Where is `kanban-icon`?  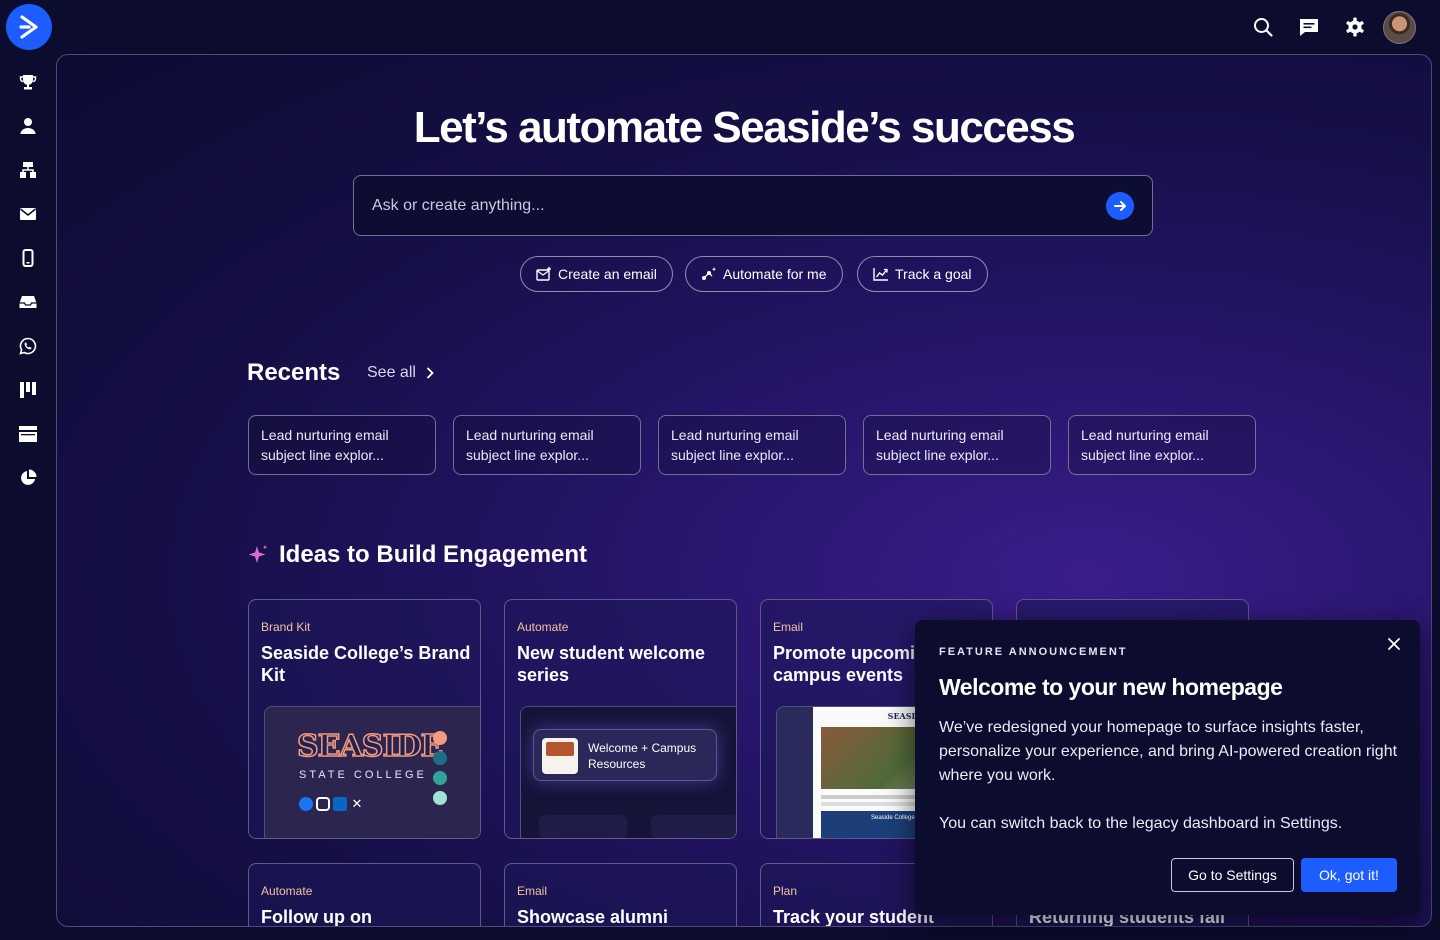 kanban-icon is located at coordinates (28, 390).